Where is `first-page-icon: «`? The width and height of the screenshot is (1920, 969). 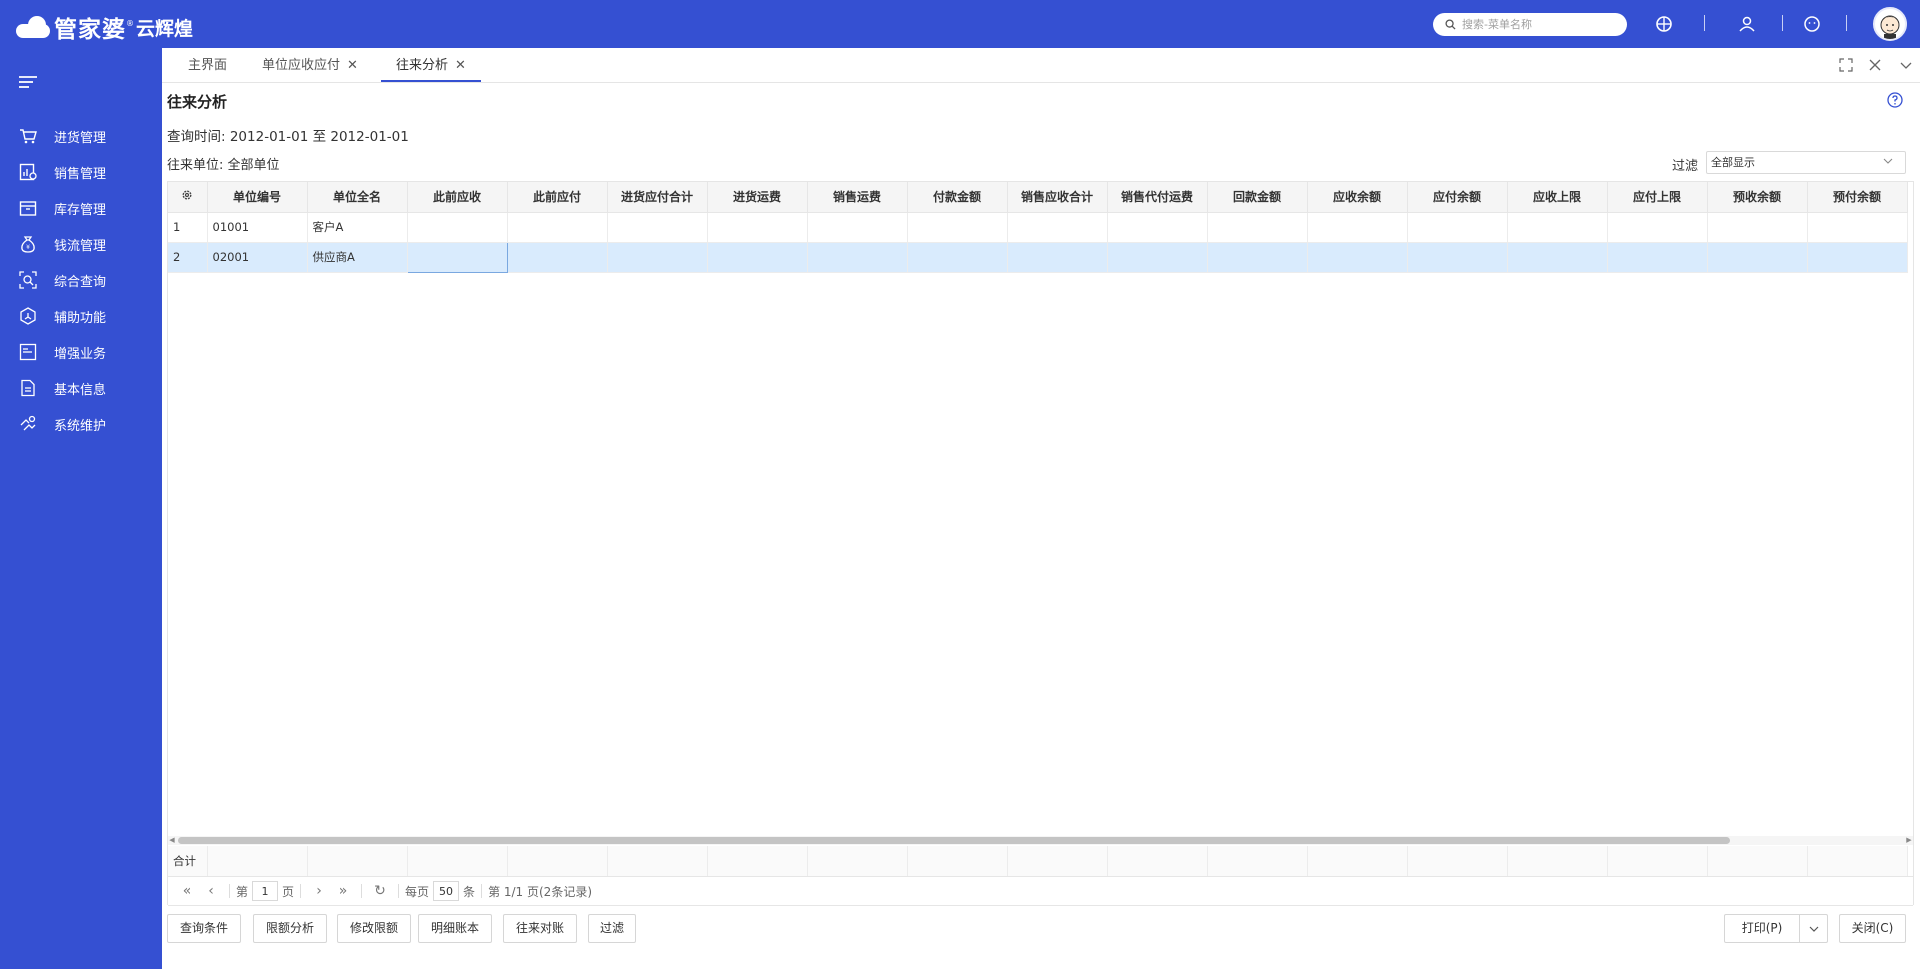
first-page-icon: « is located at coordinates (187, 891).